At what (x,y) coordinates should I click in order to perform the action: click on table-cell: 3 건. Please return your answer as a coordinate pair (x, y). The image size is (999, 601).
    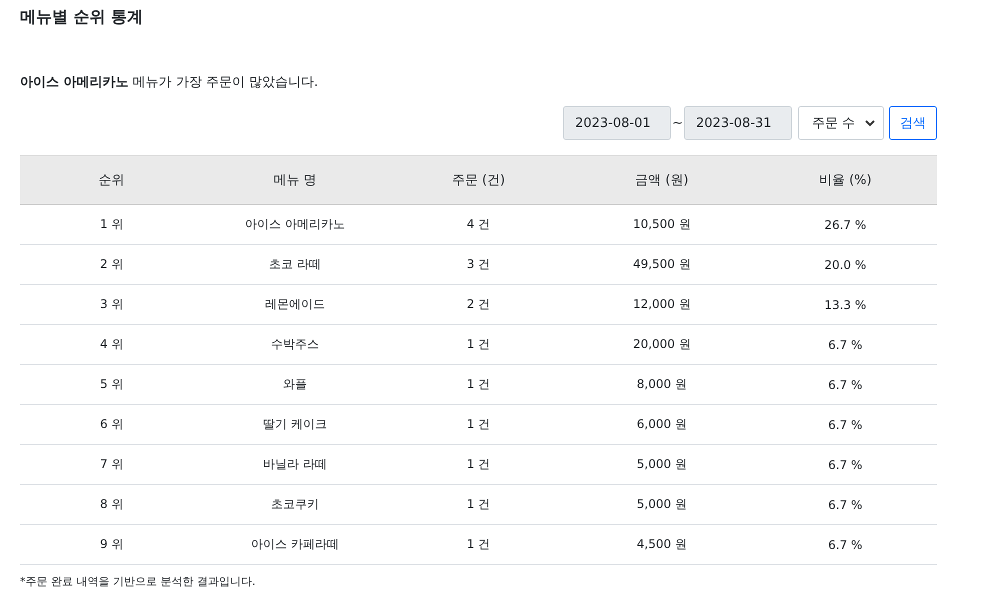
    Looking at the image, I should click on (478, 264).